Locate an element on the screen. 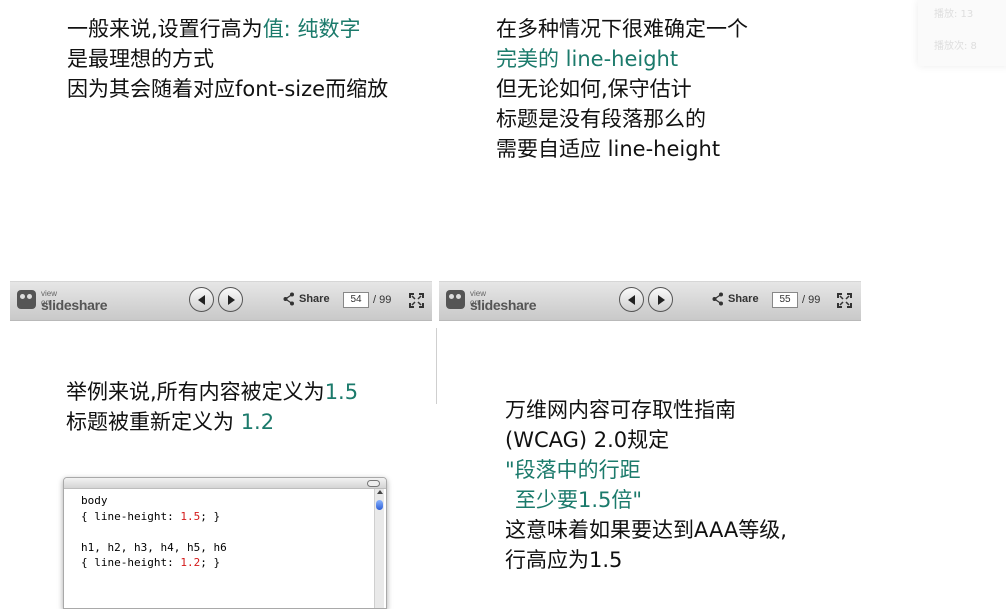 The width and height of the screenshot is (1006, 609). scroll-thumb is located at coordinates (379, 505).